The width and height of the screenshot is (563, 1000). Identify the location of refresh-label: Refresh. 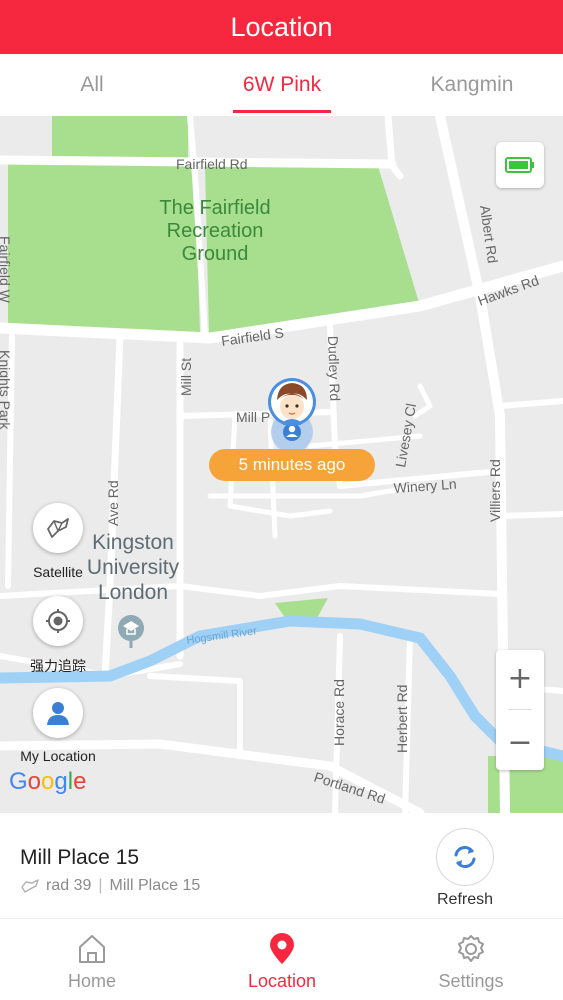
(465, 899).